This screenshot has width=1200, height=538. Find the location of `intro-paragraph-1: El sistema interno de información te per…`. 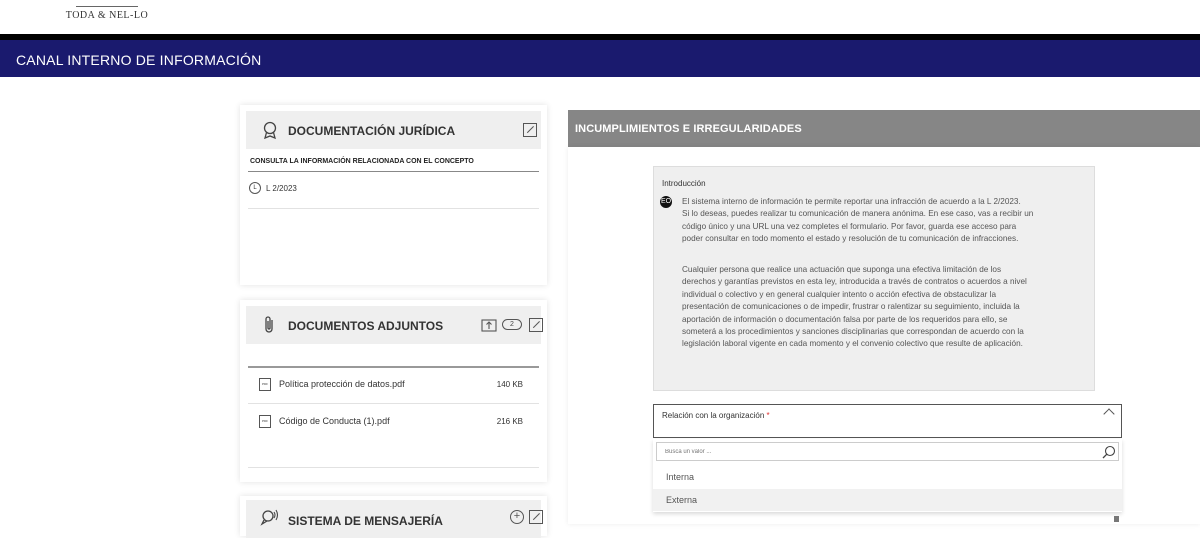

intro-paragraph-1: El sistema interno de información te per… is located at coordinates (887, 221).